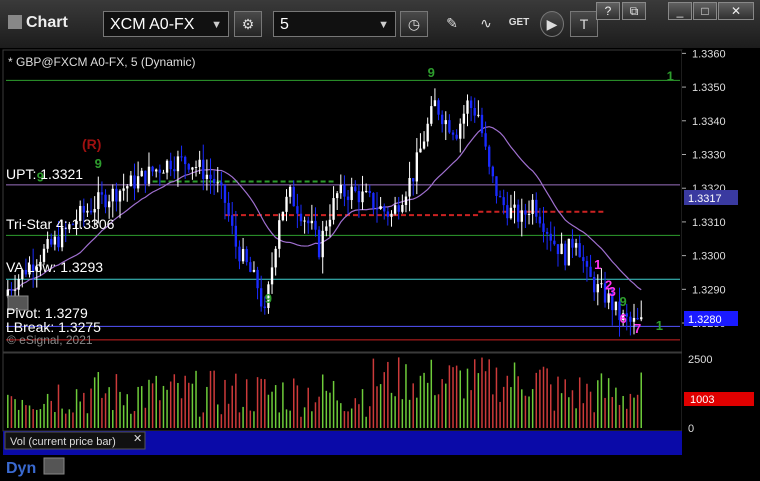 This screenshot has height=481, width=760. Describe the element at coordinates (552, 24) in the screenshot. I see `play-icon: ▶` at that location.